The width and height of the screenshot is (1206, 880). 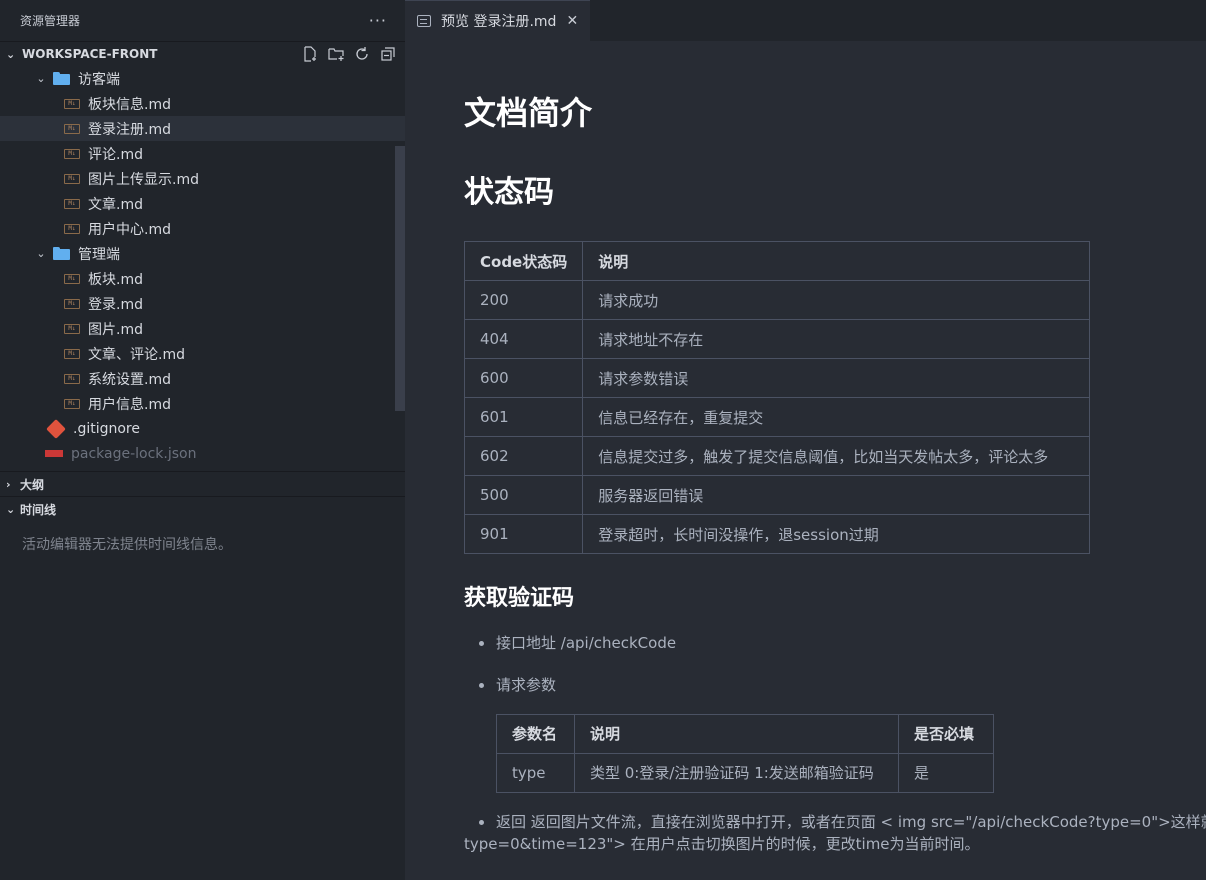 I want to click on file-item-selected: M↓ 登录注册.md, so click(x=202, y=128).